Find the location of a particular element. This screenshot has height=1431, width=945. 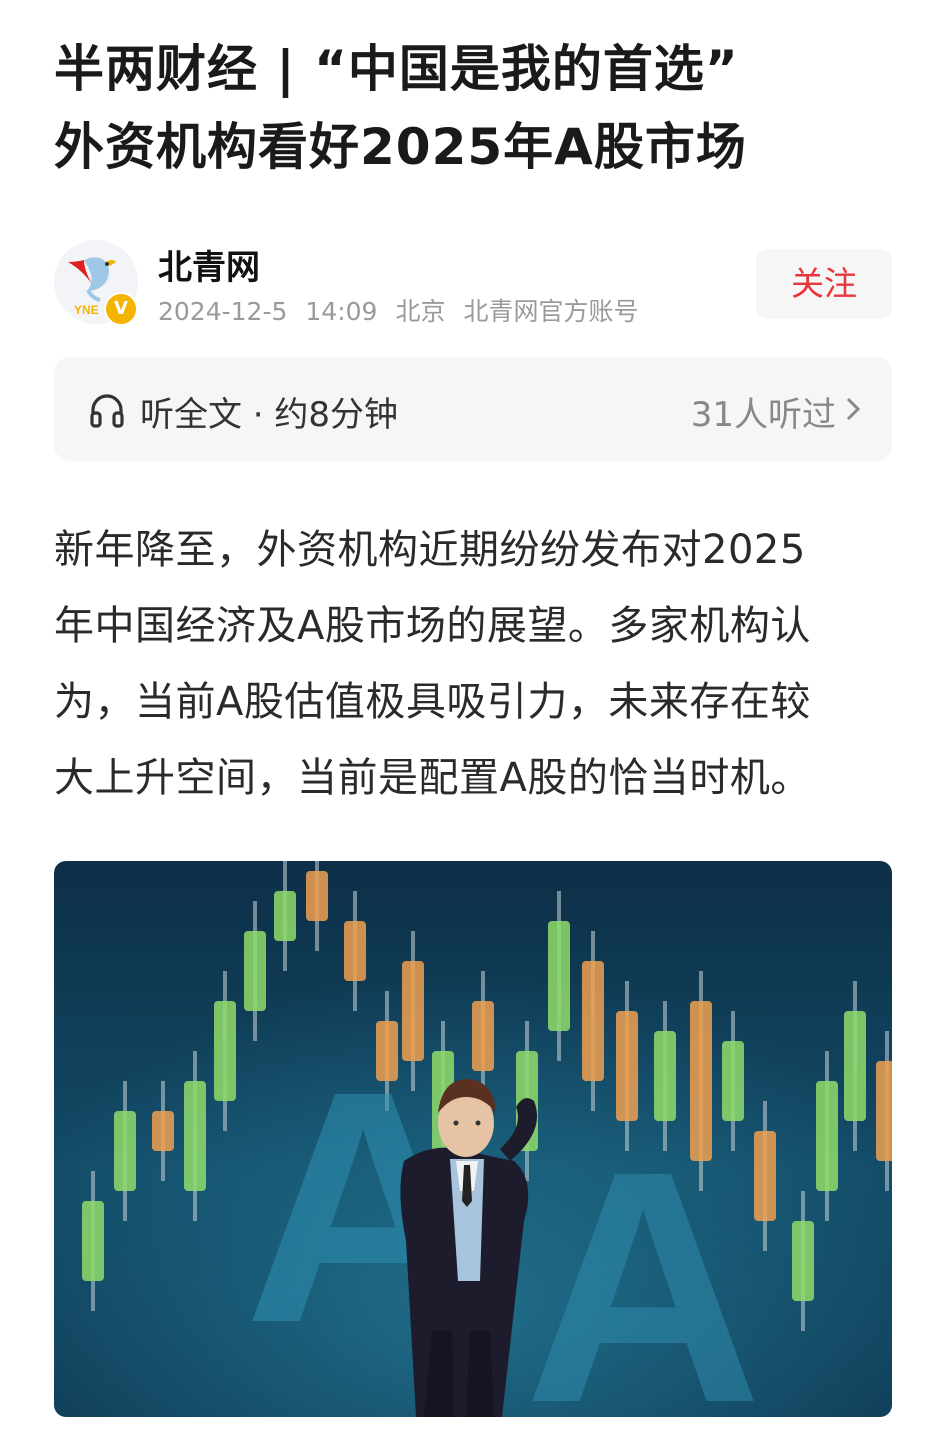

body-line-3: 为，当前A股估值极具吸引力，未来存在较 is located at coordinates (432, 702).